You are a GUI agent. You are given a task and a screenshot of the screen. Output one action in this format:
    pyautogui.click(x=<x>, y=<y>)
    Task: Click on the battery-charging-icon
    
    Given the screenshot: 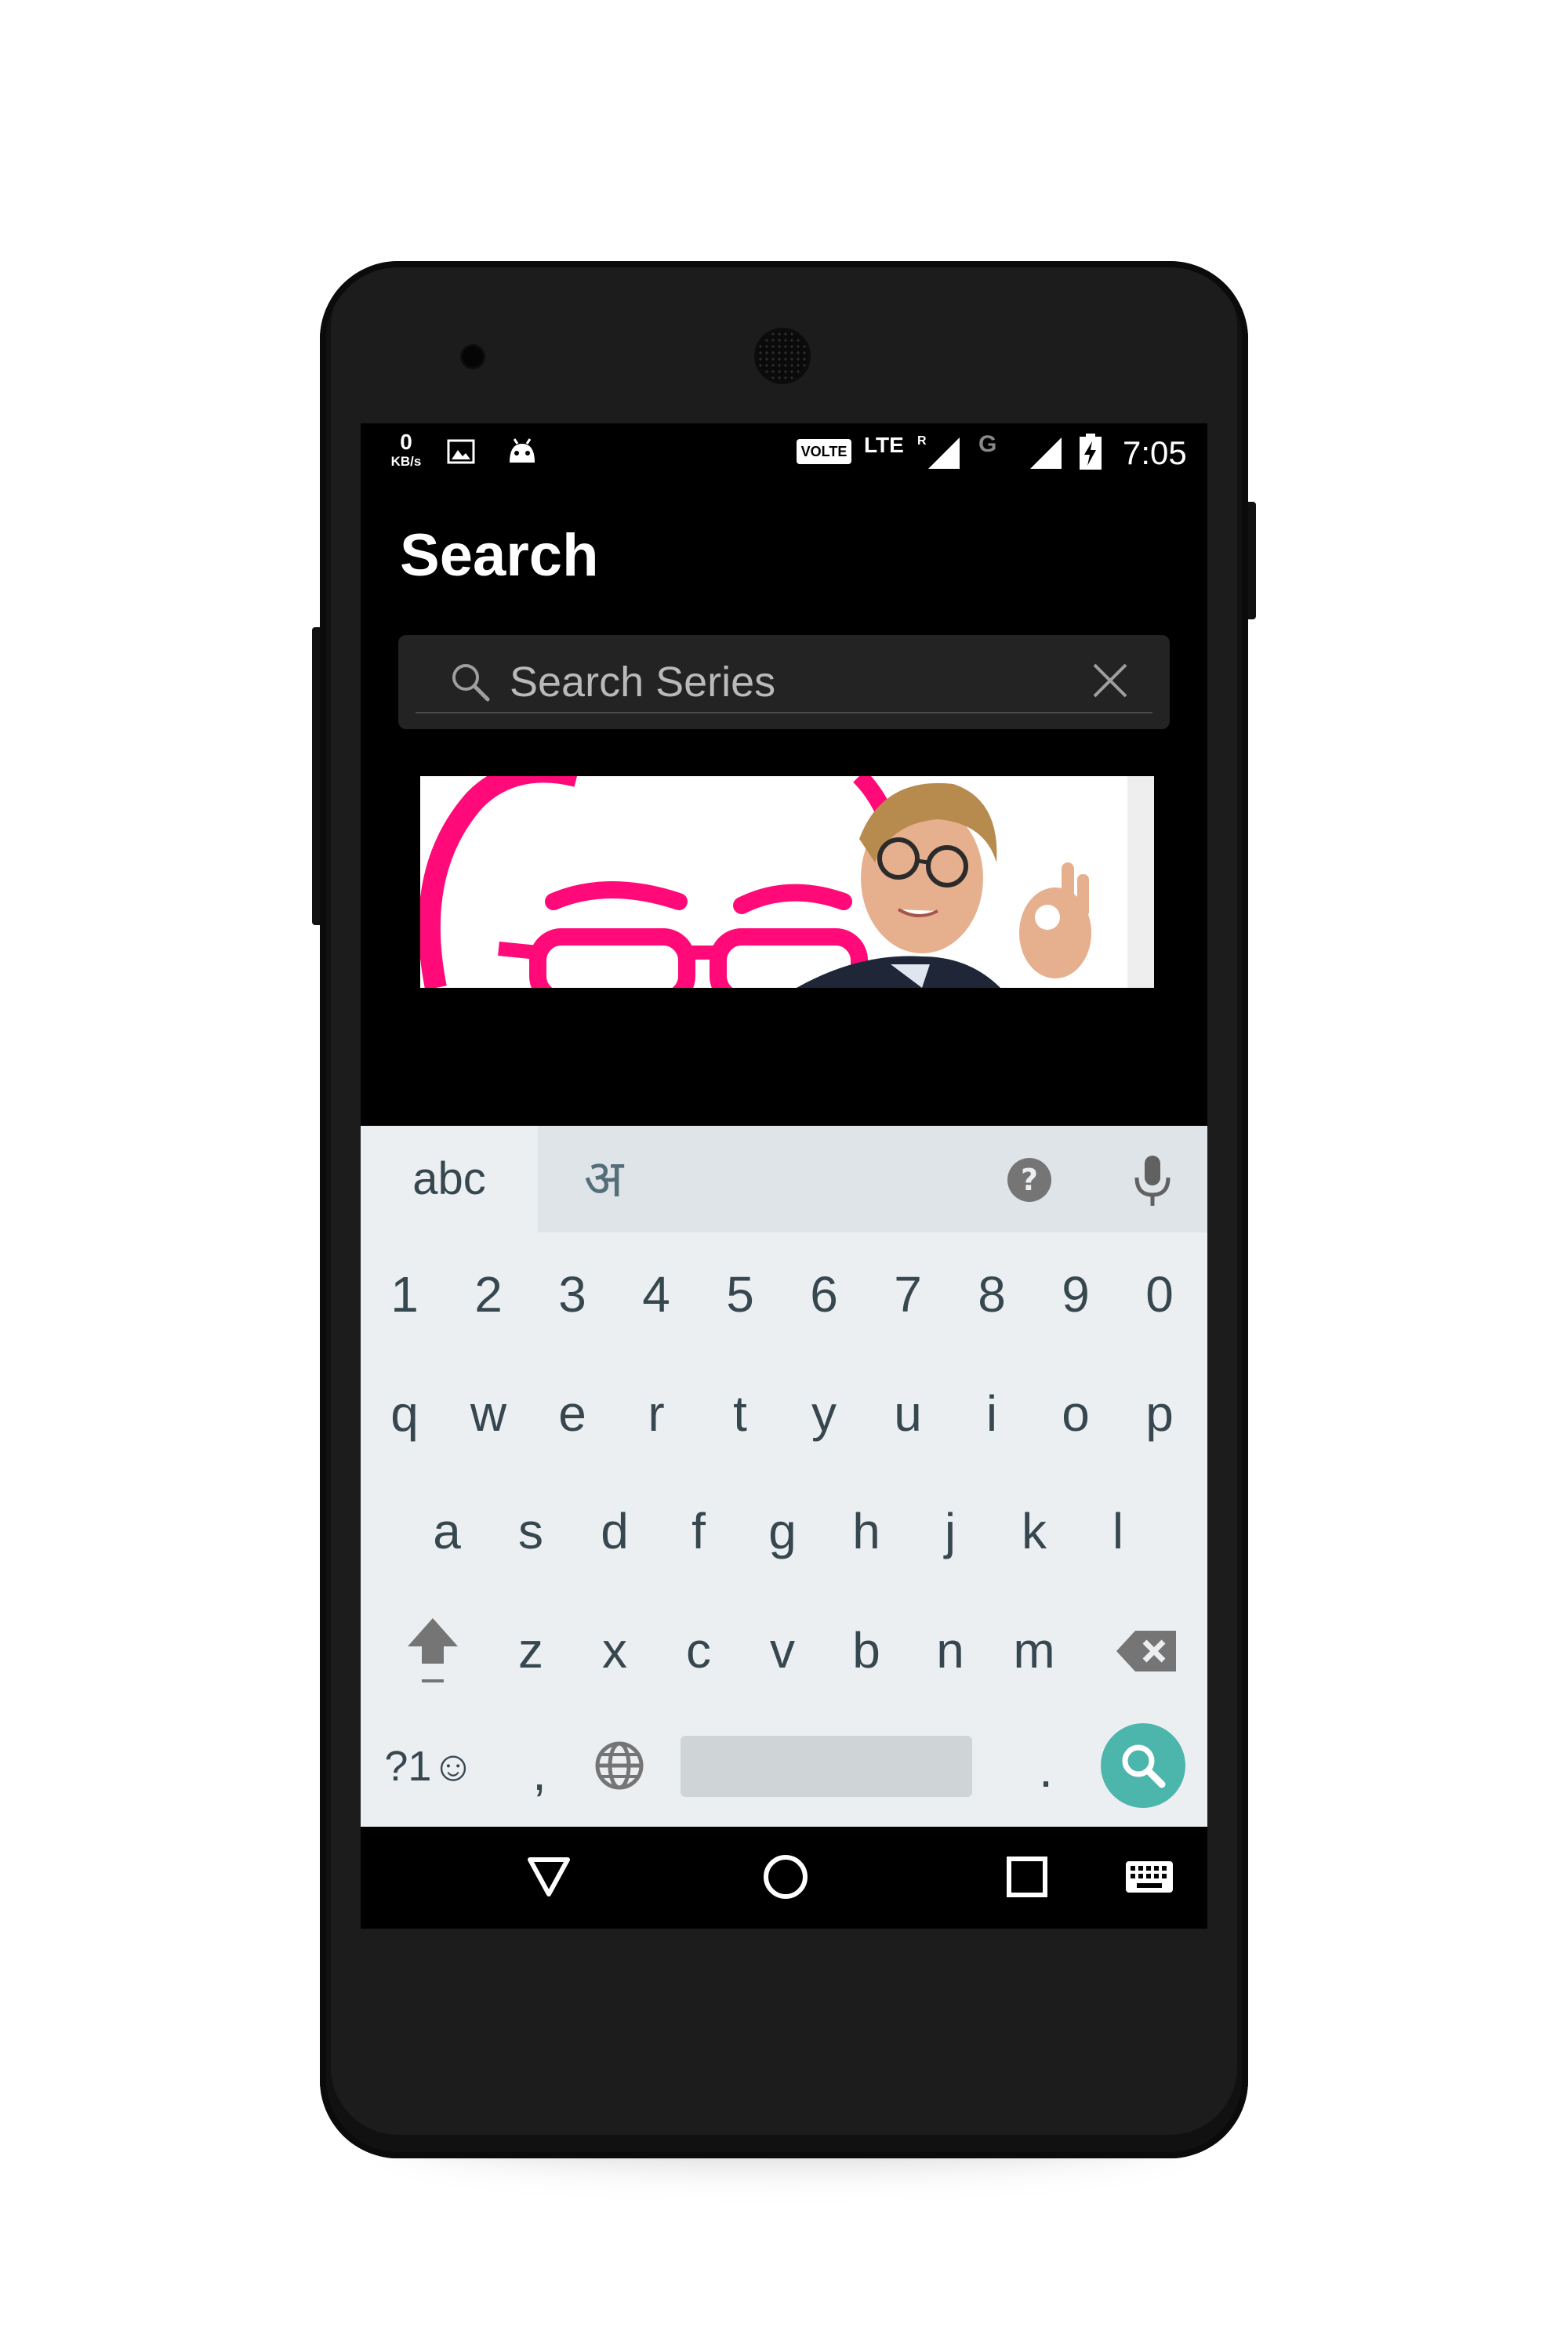 What is the action you would take?
    pyautogui.click(x=1091, y=452)
    